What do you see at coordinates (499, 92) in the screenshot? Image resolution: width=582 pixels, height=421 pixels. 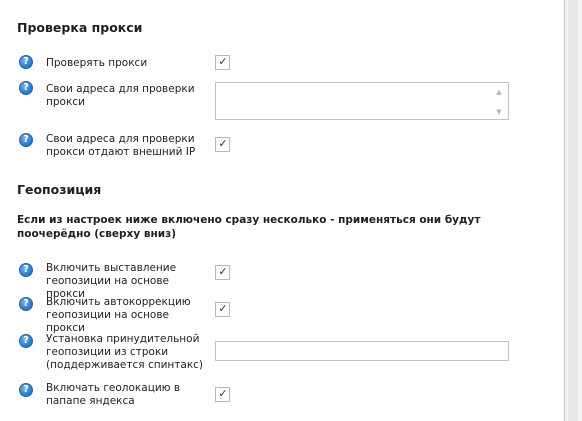 I see `scroll-up-arrow-icon: ▲` at bounding box center [499, 92].